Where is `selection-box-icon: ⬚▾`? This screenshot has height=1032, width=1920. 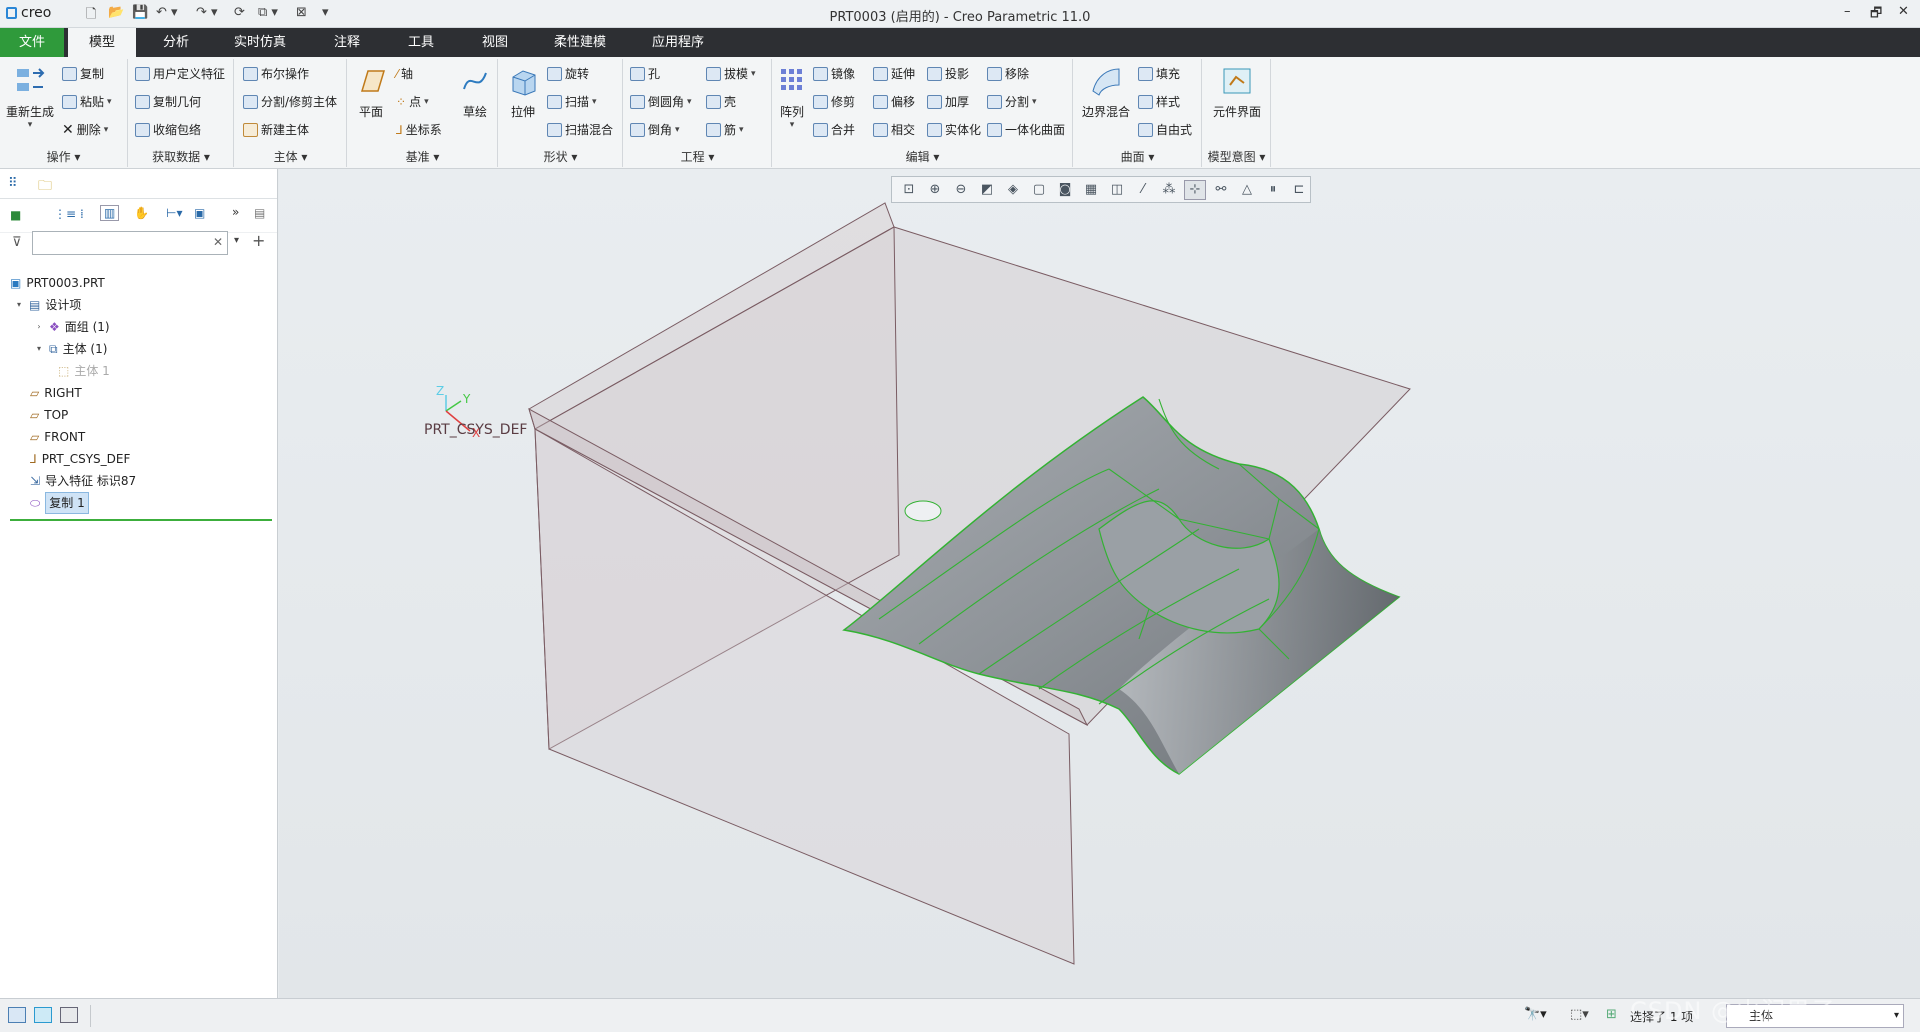 selection-box-icon: ⬚▾ is located at coordinates (1579, 1014).